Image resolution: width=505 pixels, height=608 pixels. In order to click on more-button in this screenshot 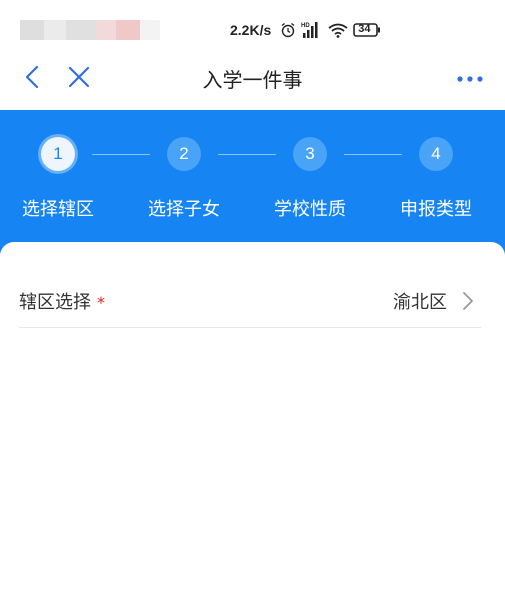, I will do `click(470, 79)`.